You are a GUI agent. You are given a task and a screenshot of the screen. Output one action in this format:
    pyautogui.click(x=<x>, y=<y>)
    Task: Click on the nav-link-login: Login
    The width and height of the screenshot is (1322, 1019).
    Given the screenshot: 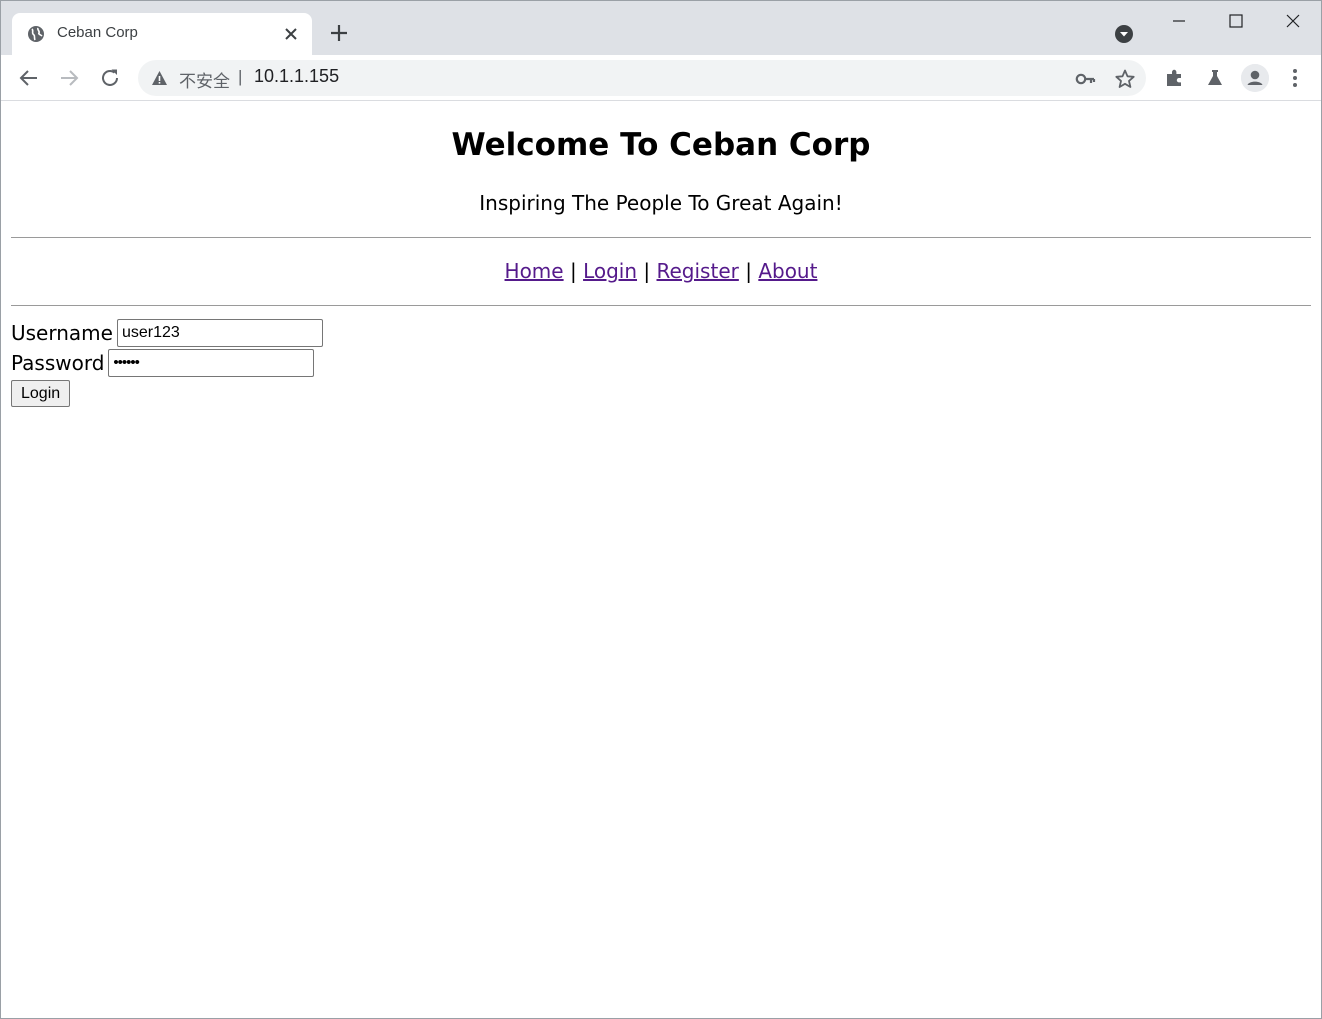 What is the action you would take?
    pyautogui.click(x=610, y=271)
    